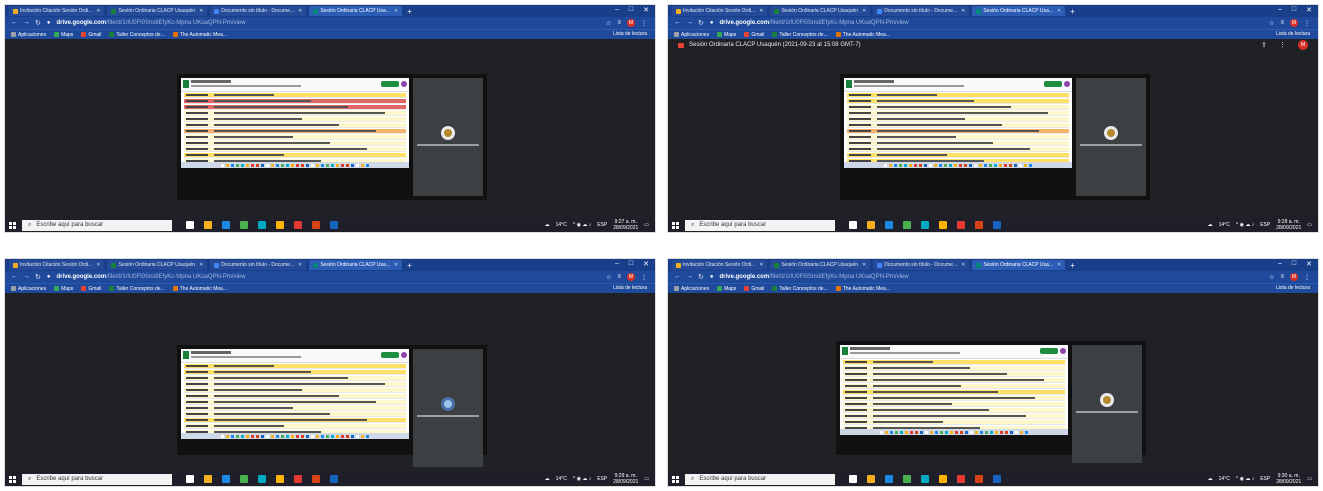 The width and height of the screenshot is (1323, 491). What do you see at coordinates (720, 11) in the screenshot?
I see `browser-tab: Invitación Citación Sesión Ordi... ✕` at bounding box center [720, 11].